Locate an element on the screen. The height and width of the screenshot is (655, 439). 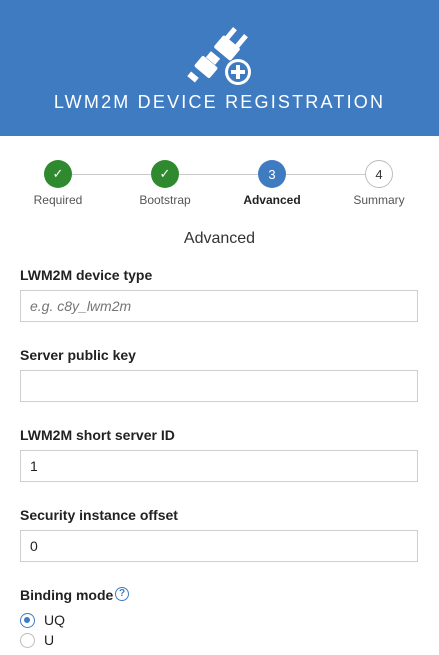
radio-label: U is located at coordinates (49, 640).